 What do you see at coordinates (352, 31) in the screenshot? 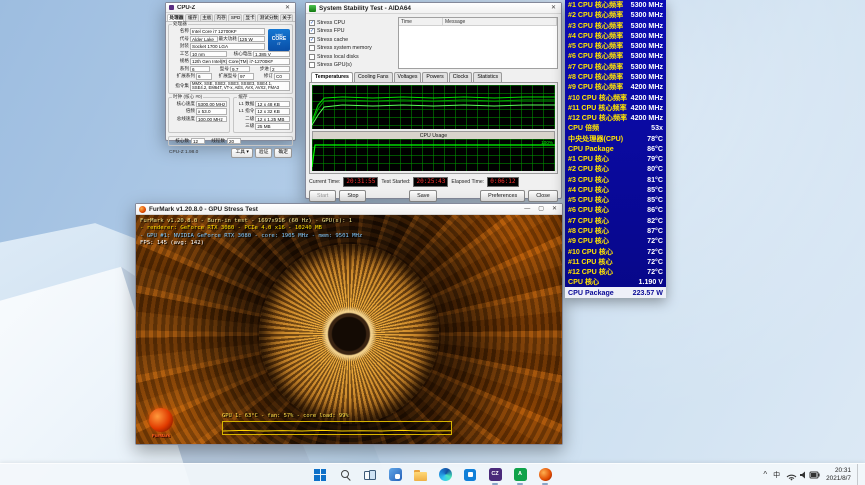
I see `checkbox-stress-fpu: ✓ Stress FPU` at bounding box center [352, 31].